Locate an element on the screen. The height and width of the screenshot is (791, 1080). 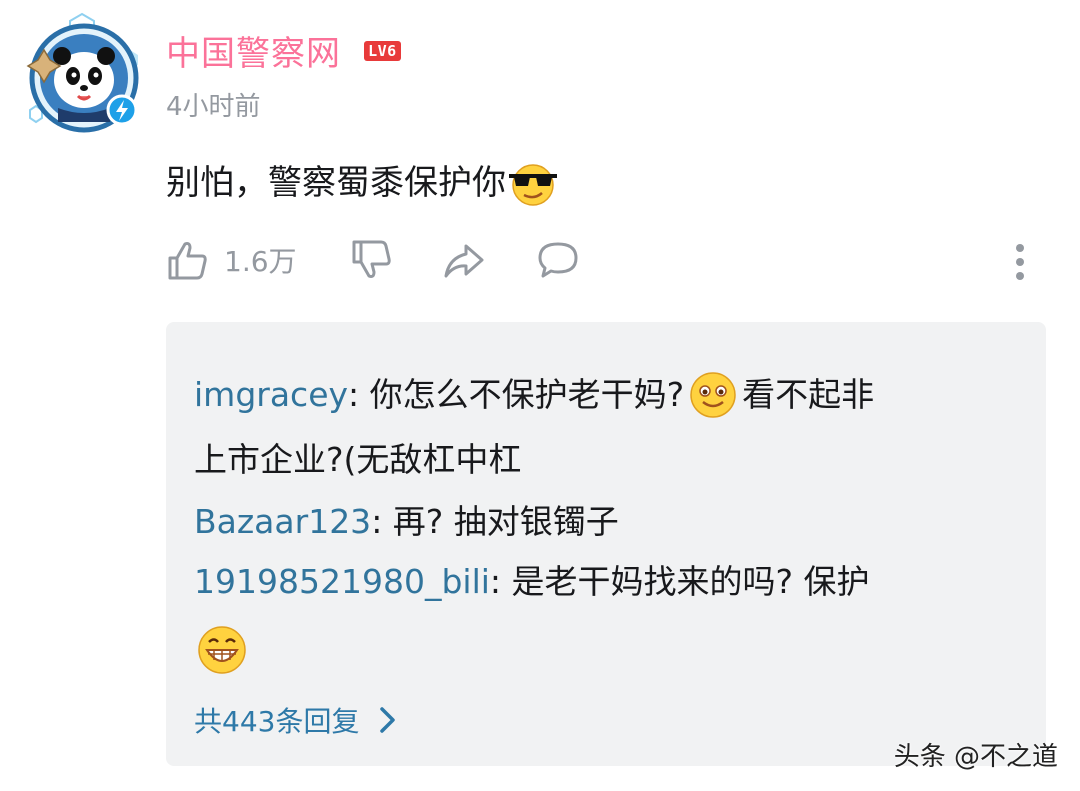
comment-header: 中国警察网 LV6 is located at coordinates (283, 50).